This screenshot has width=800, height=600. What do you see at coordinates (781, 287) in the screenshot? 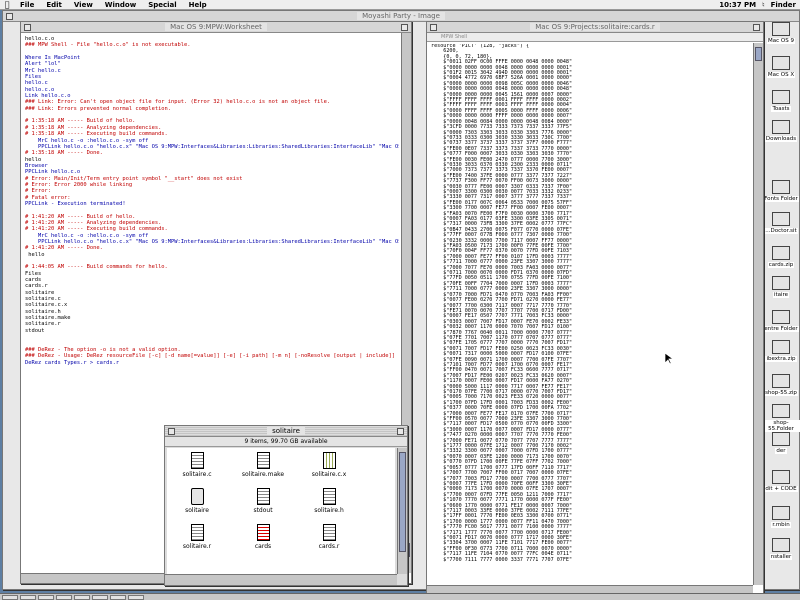
I see `desktop-icon: itaire` at bounding box center [781, 287].